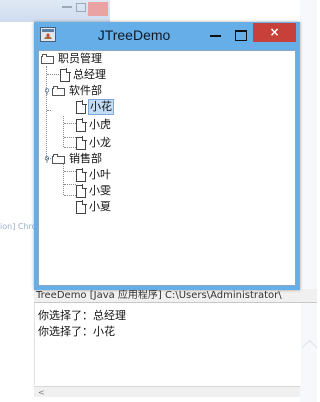 This screenshot has height=402, width=320. Describe the element at coordinates (100, 206) in the screenshot. I see `tree-node-label: 小夏` at that location.